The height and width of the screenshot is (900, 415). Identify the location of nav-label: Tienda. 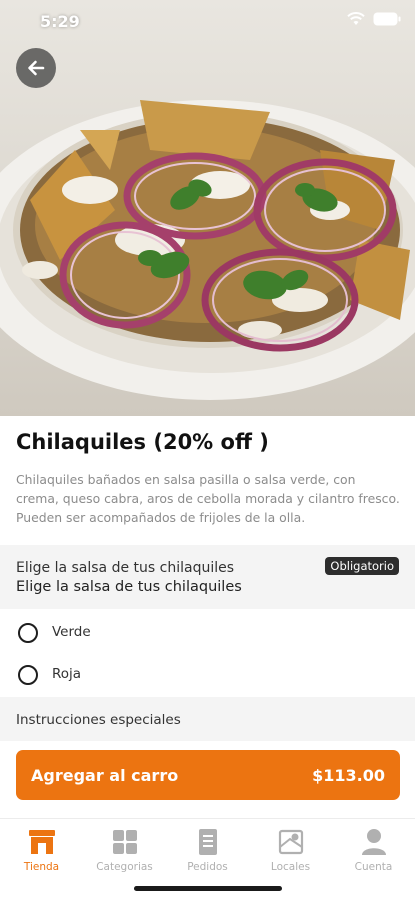
(41, 867).